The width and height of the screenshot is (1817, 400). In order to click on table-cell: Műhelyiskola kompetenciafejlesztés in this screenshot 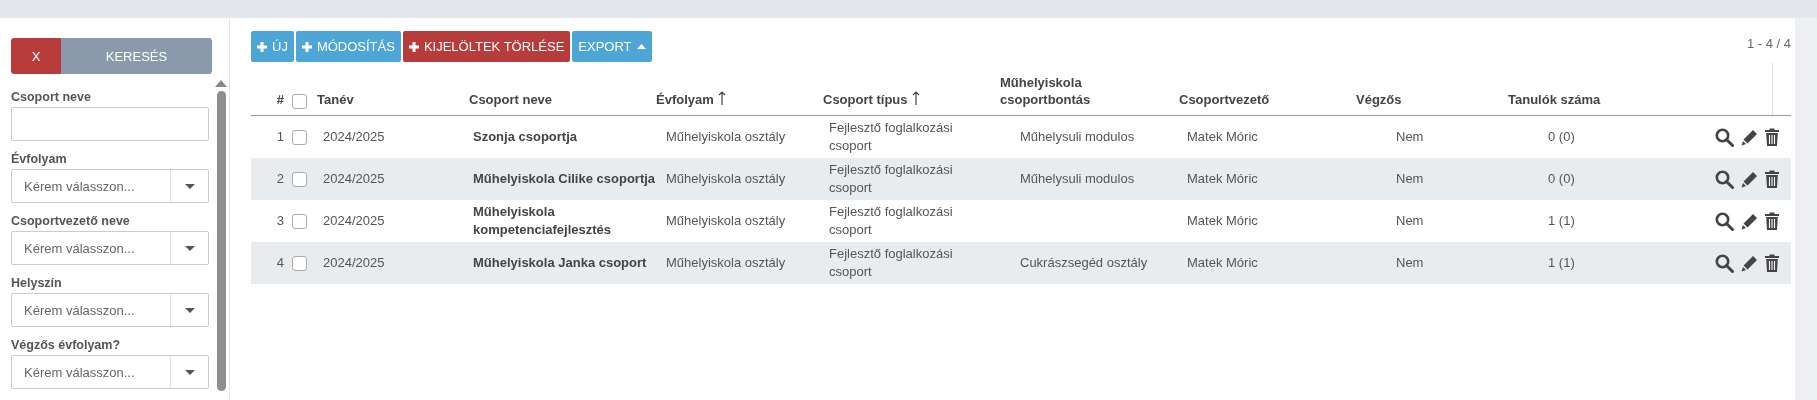, I will do `click(542, 220)`.